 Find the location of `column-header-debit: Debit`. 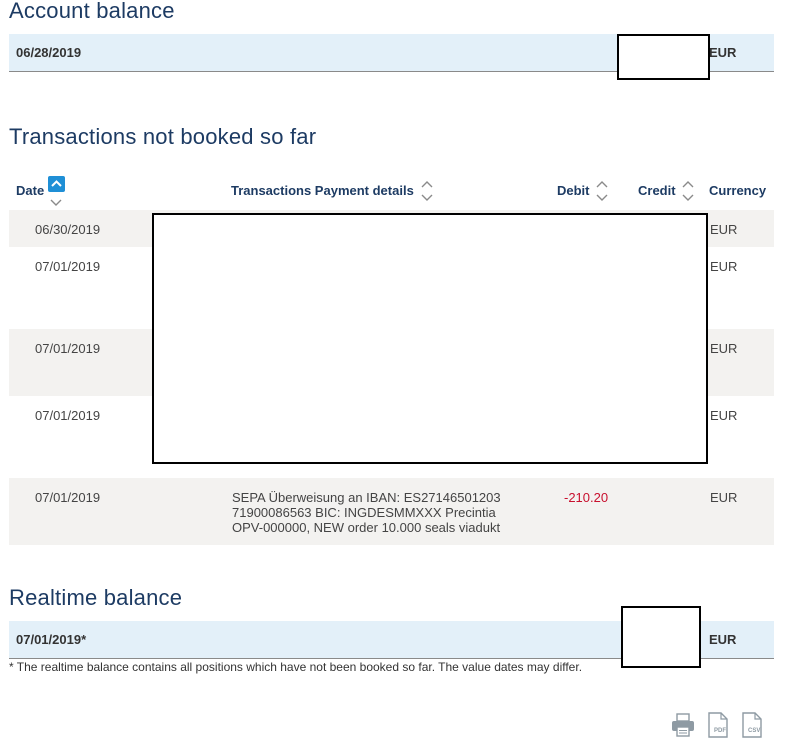

column-header-debit: Debit is located at coordinates (573, 190).